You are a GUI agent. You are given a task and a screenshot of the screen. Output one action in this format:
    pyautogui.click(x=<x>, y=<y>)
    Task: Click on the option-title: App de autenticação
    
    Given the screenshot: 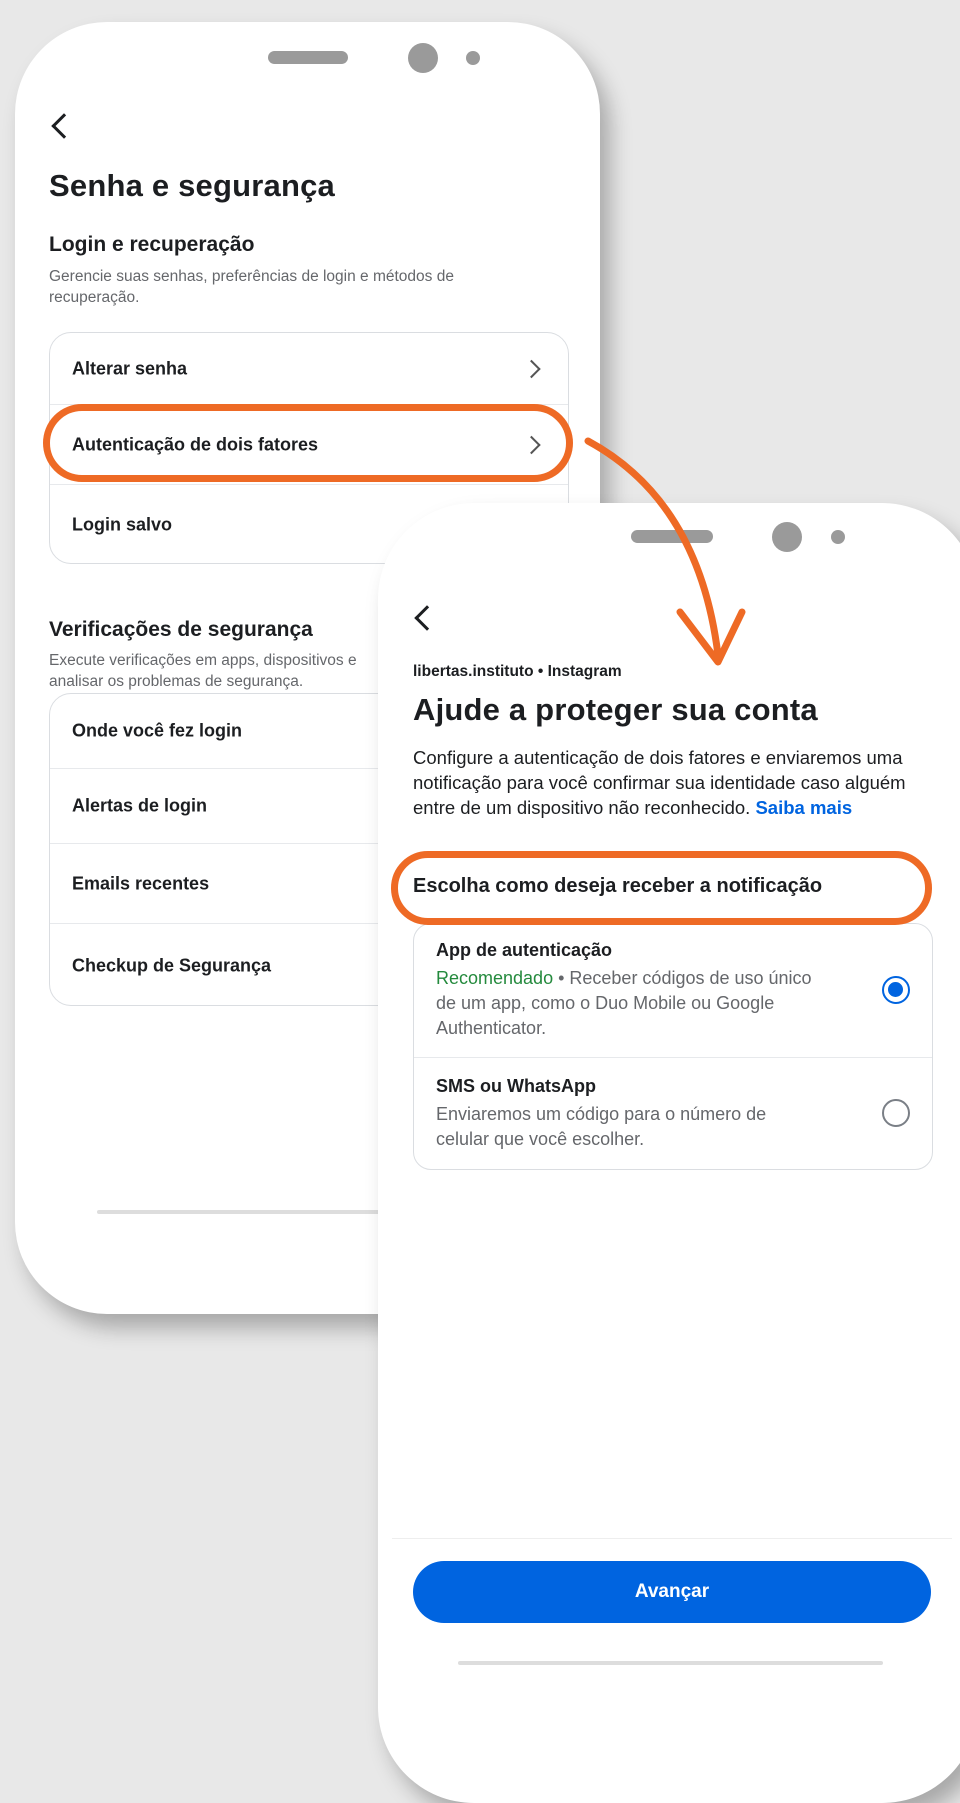 What is the action you would take?
    pyautogui.click(x=524, y=950)
    